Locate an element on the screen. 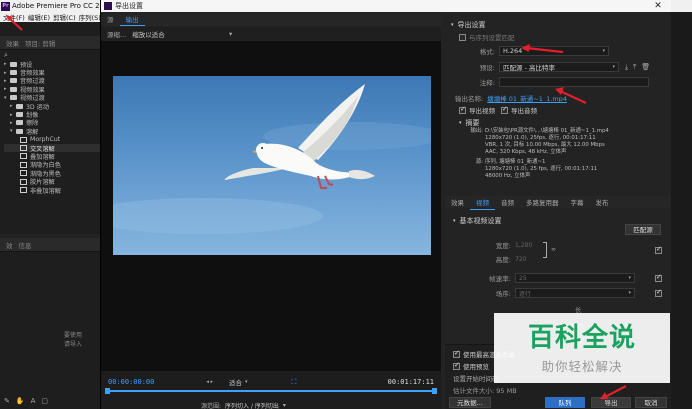 This screenshot has width=692, height=409. annotation-arrow-format is located at coordinates (544, 50).